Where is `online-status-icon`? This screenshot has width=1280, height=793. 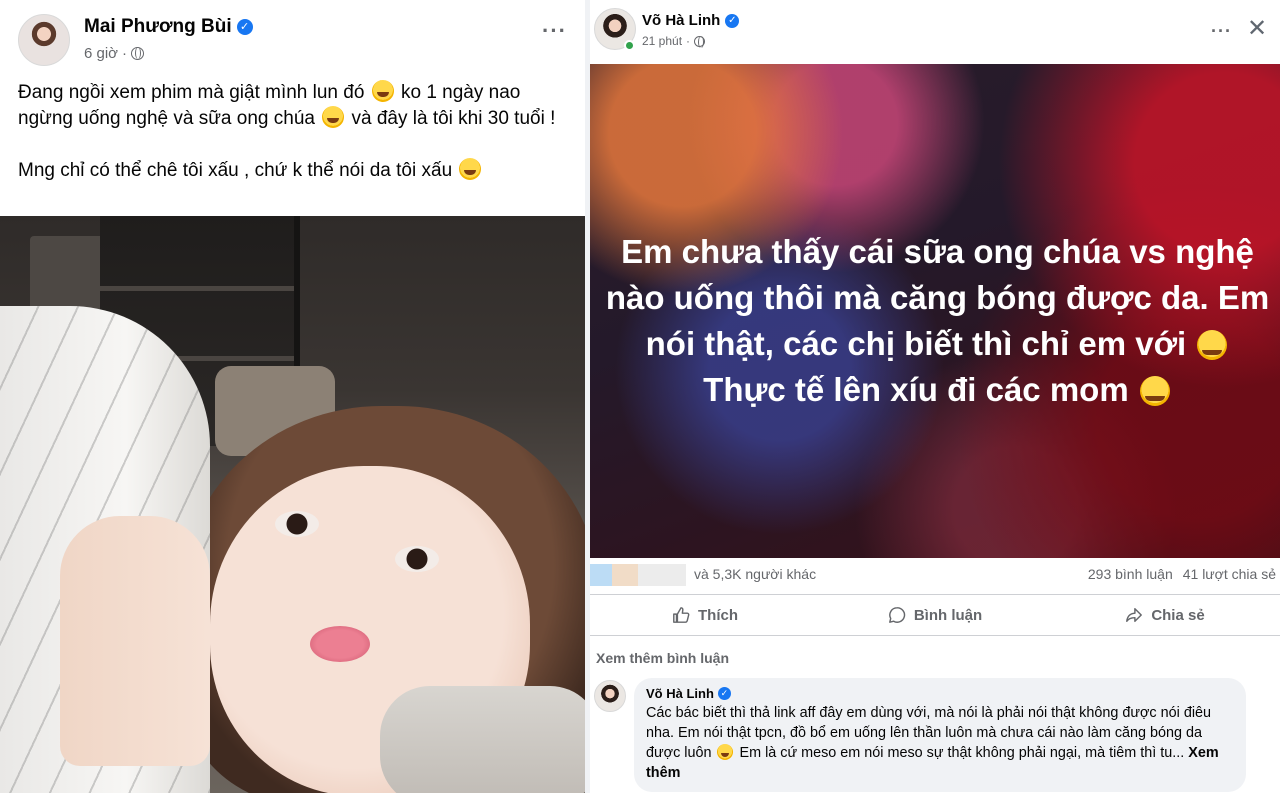
online-status-icon is located at coordinates (629, 45).